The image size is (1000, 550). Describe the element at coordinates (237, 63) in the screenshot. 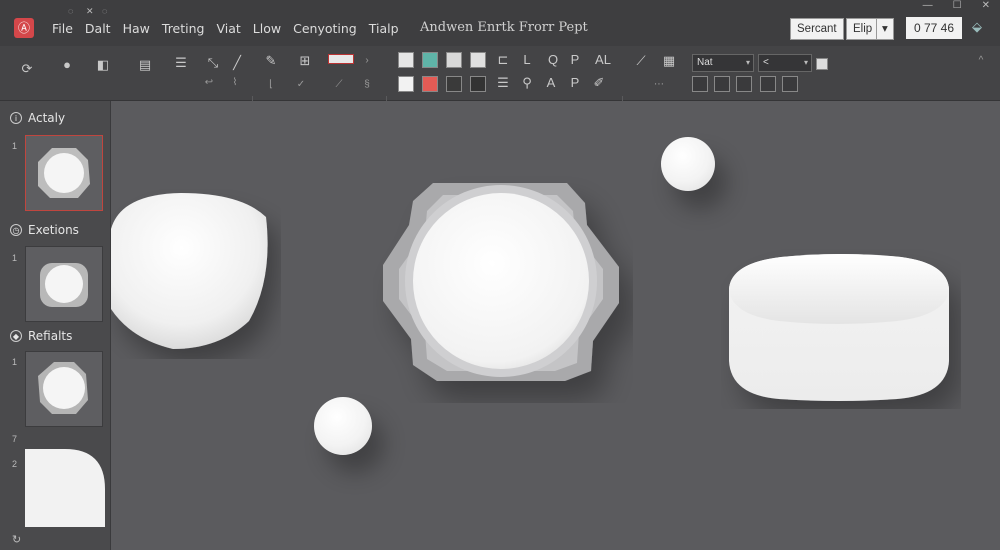

I see `line-icon: ╱` at that location.